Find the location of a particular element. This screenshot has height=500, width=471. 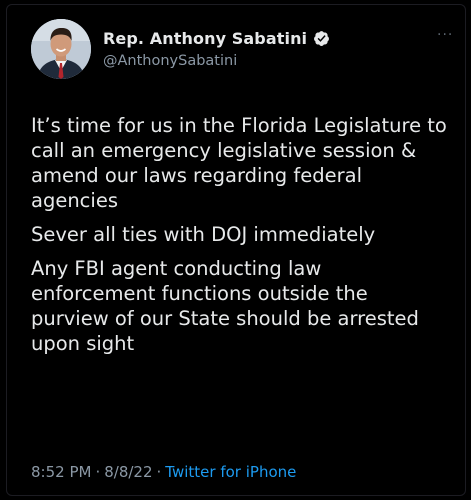

tweet-source-link: Twitter for iPhone is located at coordinates (230, 472).